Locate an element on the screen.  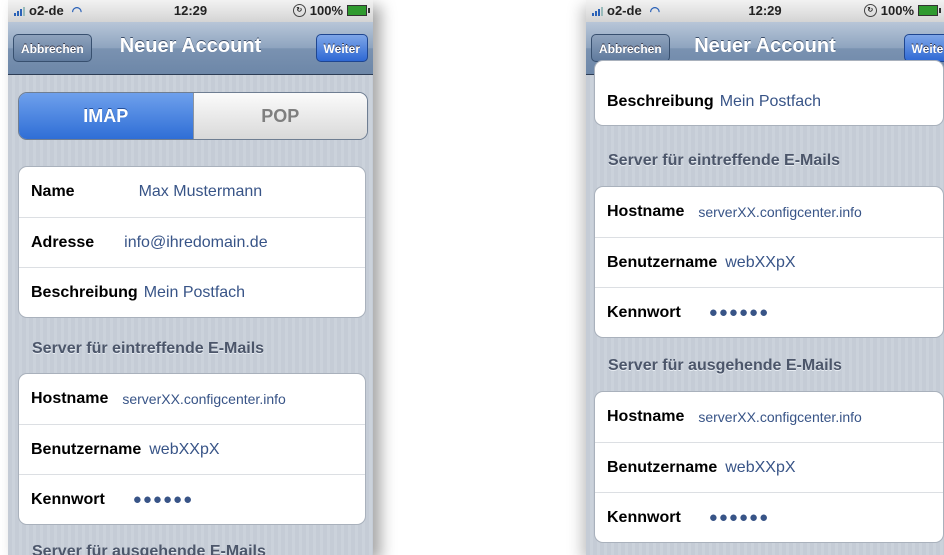
outgoing-host-row: Hostname serverXX.configcenter.info is located at coordinates (769, 417).